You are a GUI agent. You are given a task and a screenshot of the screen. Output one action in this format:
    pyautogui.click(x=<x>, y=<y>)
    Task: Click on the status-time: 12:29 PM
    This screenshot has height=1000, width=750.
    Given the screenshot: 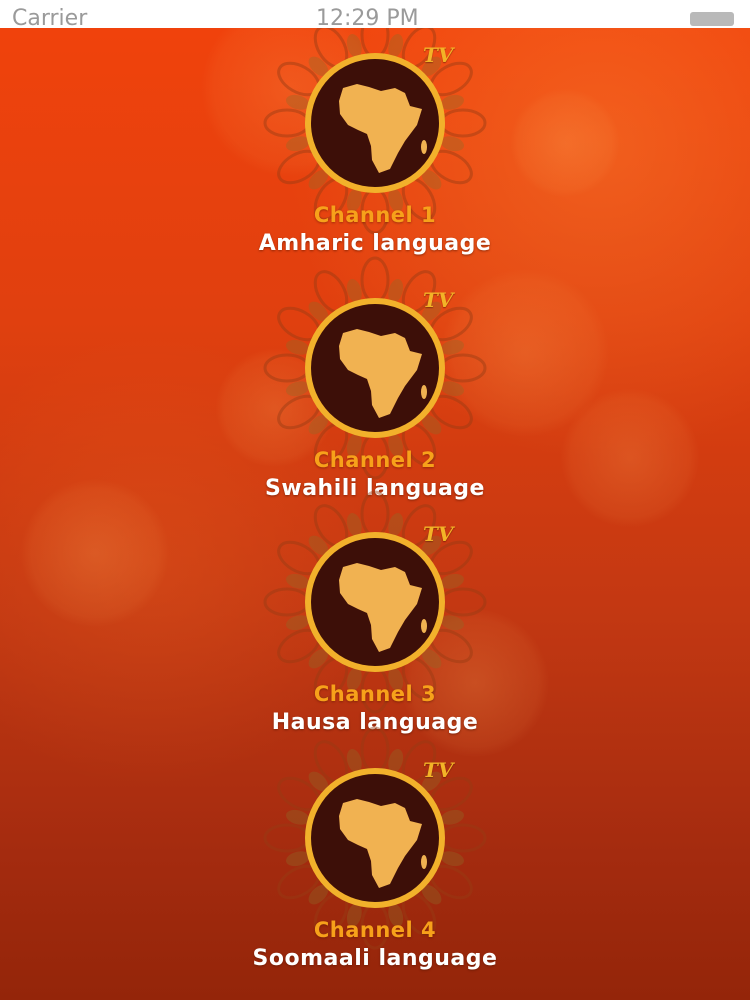 What is the action you would take?
    pyautogui.click(x=367, y=17)
    